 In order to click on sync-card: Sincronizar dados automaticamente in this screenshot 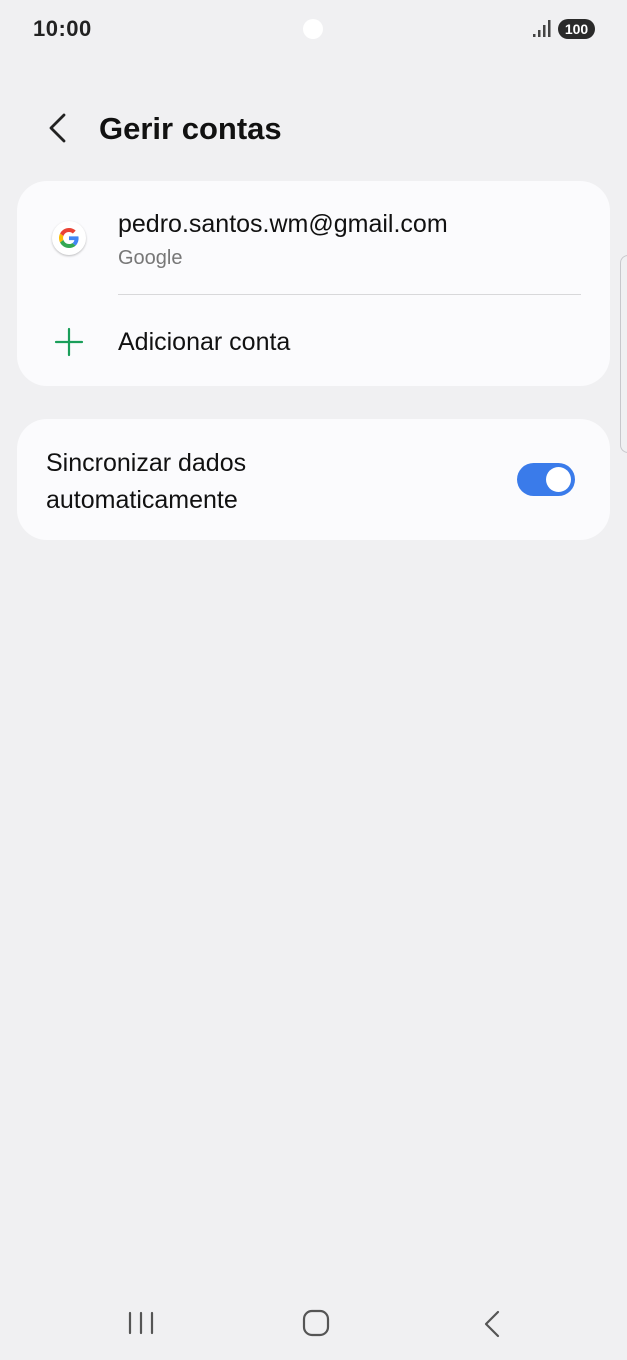, I will do `click(313, 479)`.